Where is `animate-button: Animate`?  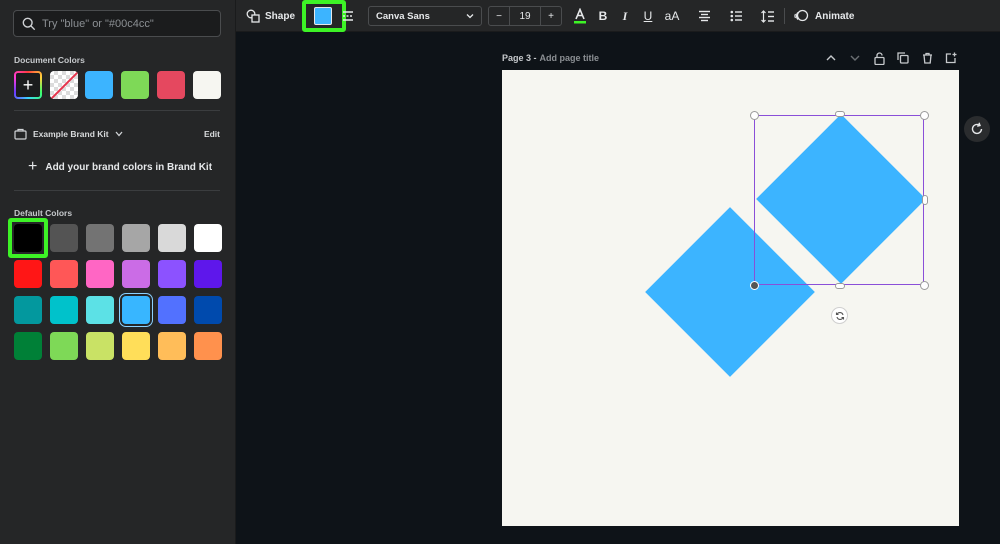 animate-button: Animate is located at coordinates (824, 16).